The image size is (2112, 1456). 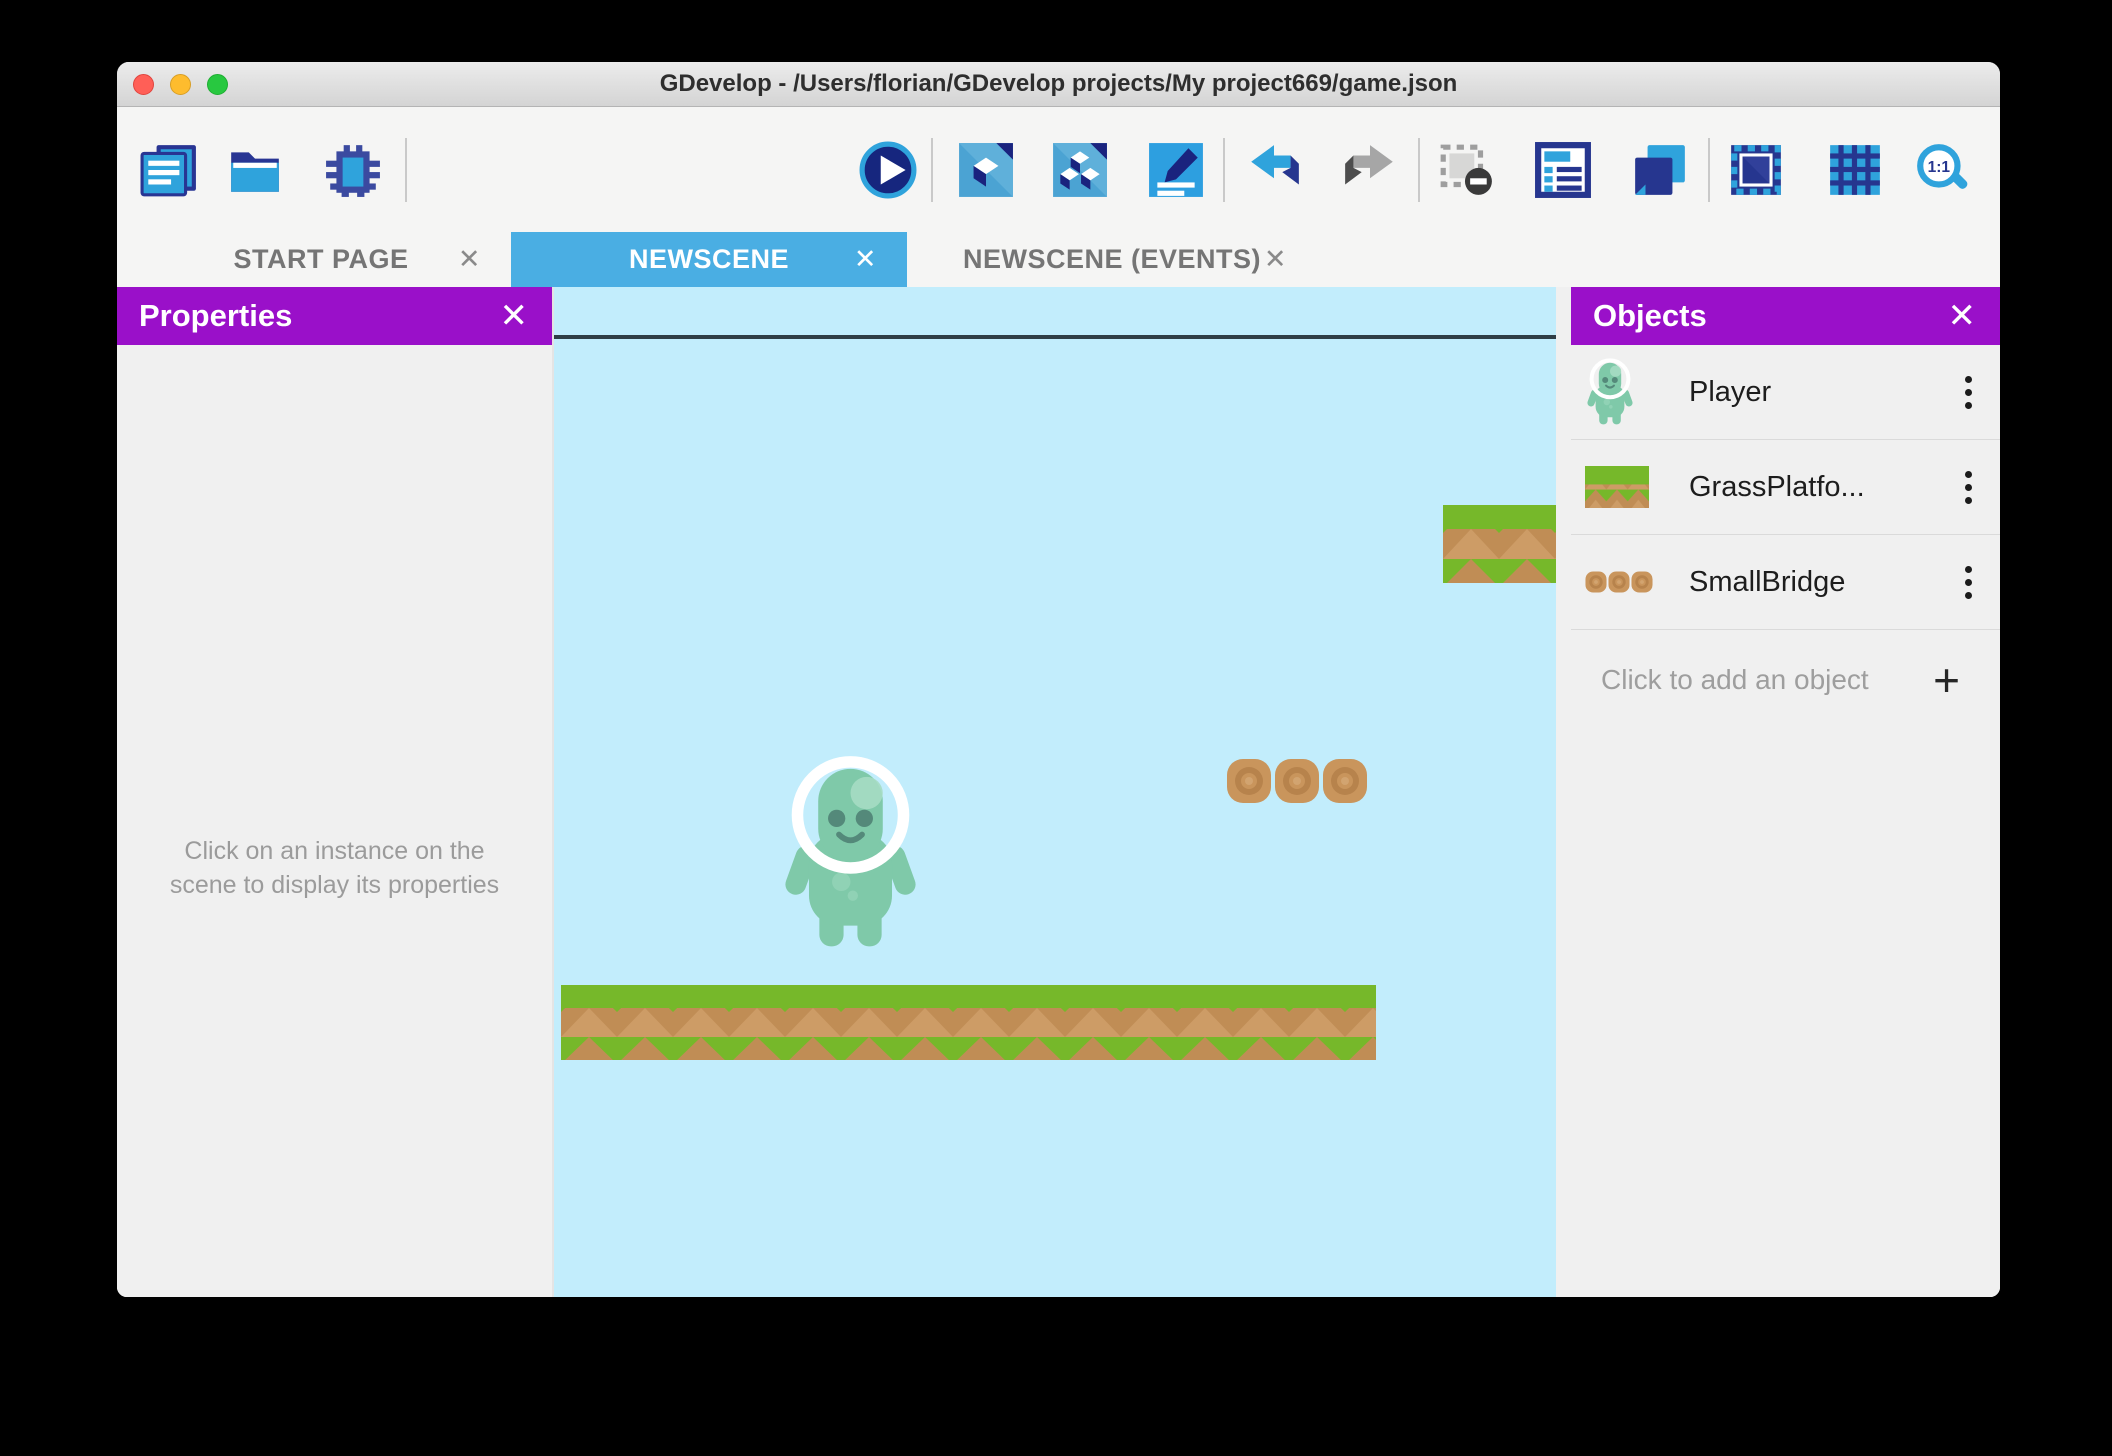 I want to click on instances-list-button, so click(x=1563, y=170).